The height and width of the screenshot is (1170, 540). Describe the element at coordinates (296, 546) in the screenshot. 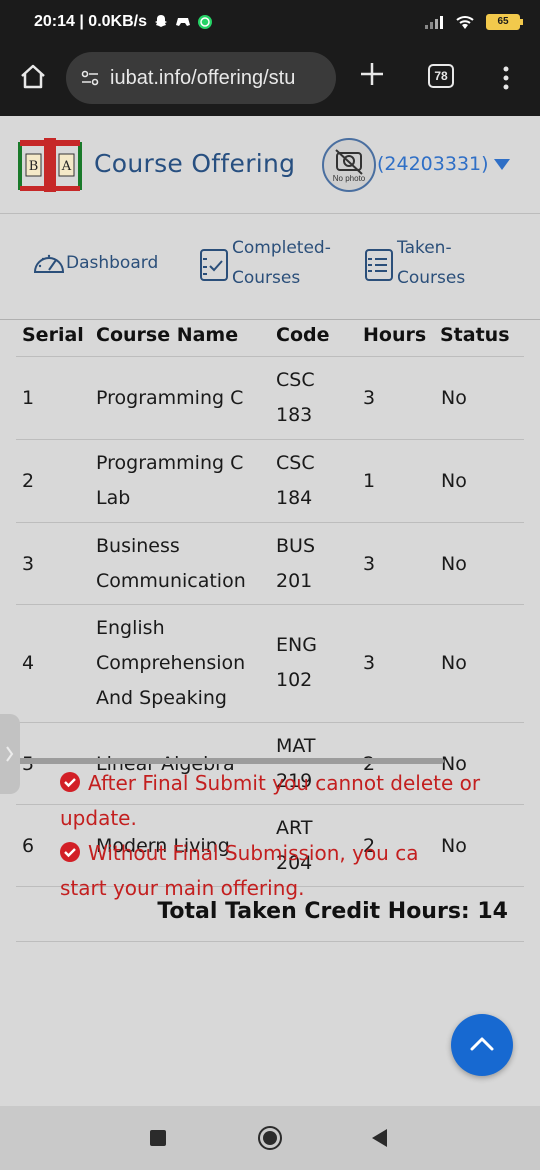

I see `code-prefix: BUS` at that location.